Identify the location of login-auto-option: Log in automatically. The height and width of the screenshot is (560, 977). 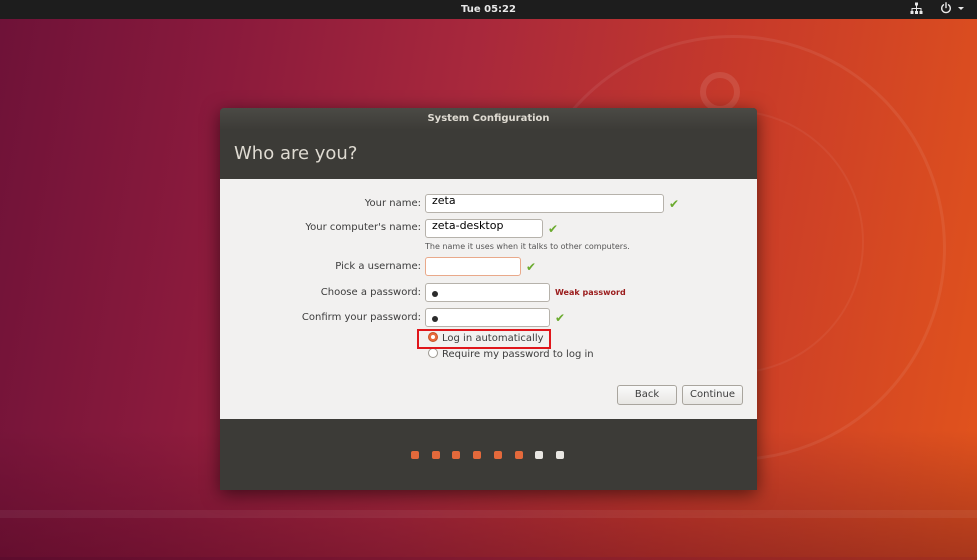
(486, 339).